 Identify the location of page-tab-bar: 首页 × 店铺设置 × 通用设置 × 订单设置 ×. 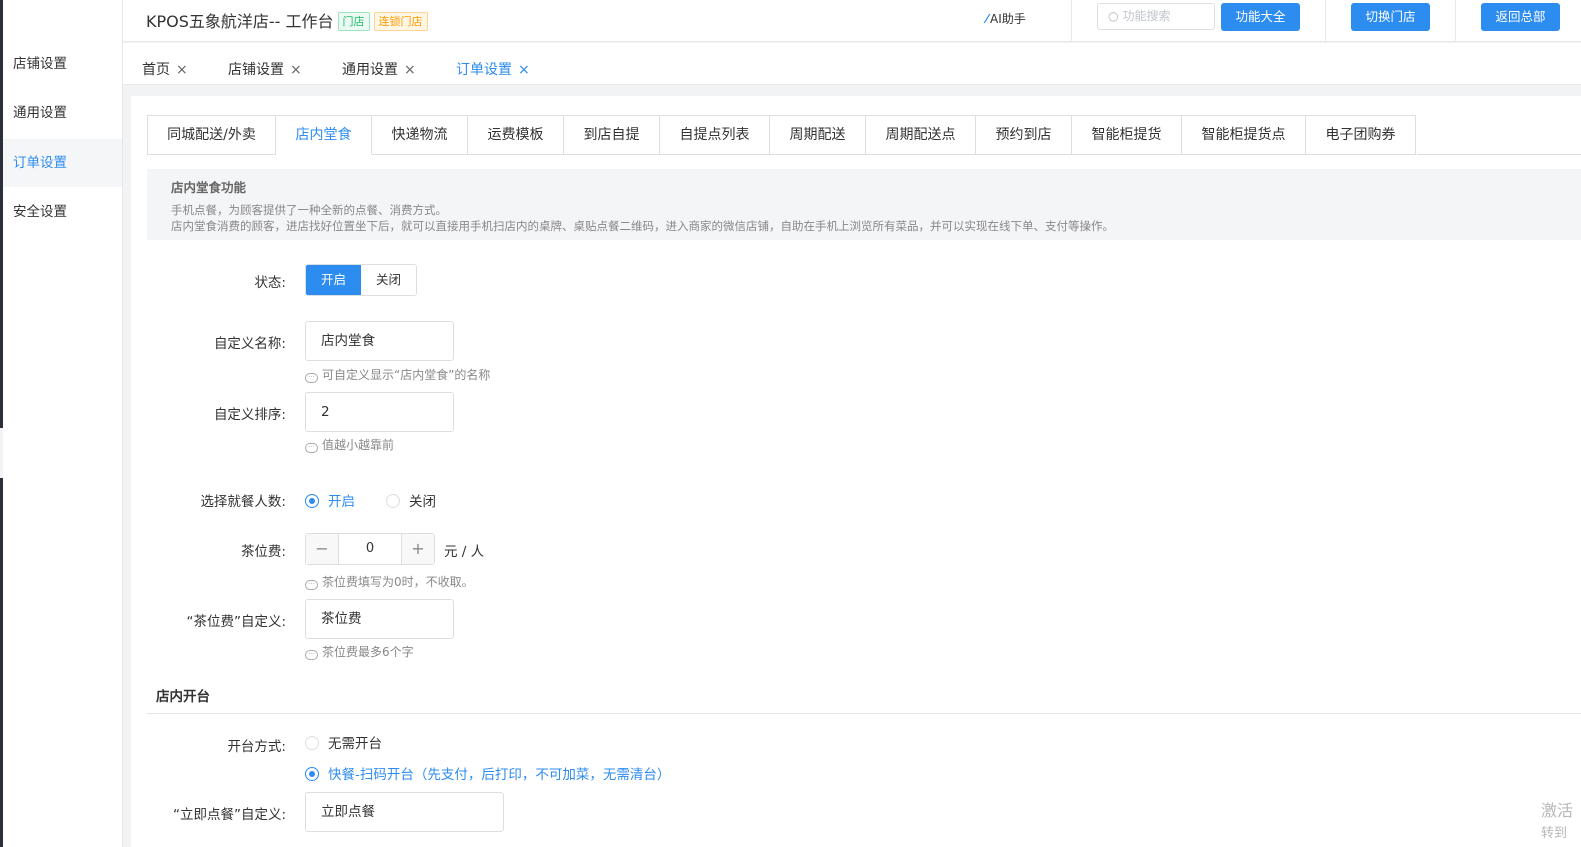
(852, 64).